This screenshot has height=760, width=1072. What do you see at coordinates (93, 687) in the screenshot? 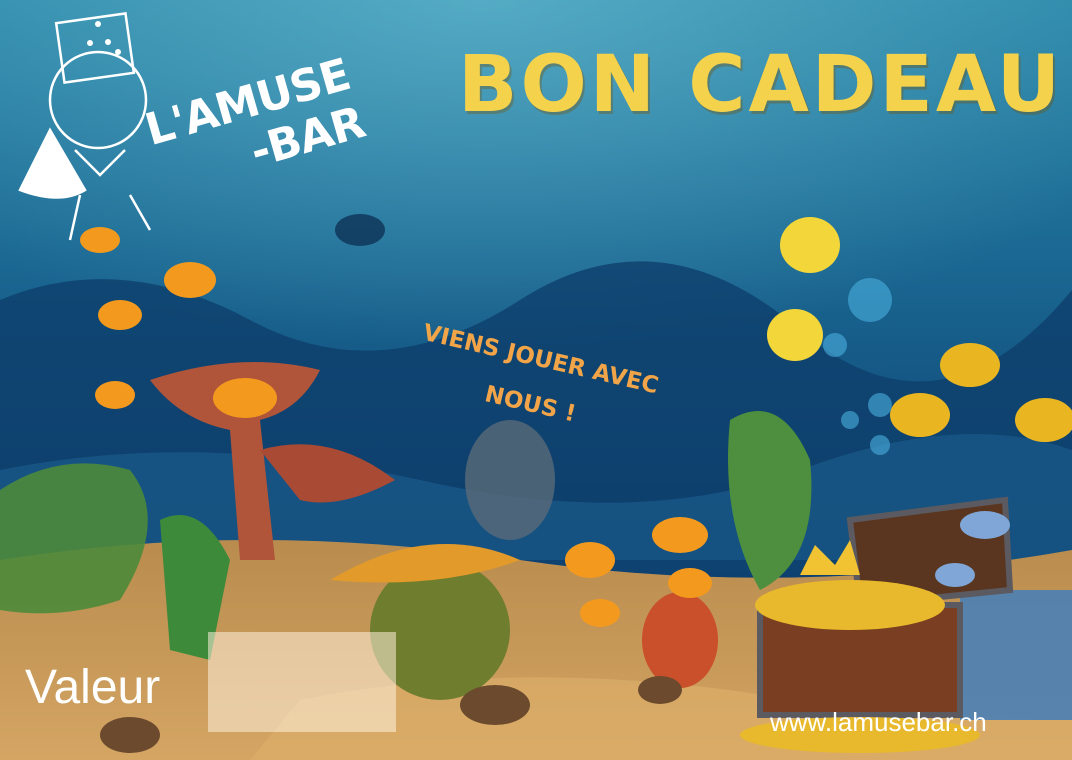
I see `value-label: Valeur` at bounding box center [93, 687].